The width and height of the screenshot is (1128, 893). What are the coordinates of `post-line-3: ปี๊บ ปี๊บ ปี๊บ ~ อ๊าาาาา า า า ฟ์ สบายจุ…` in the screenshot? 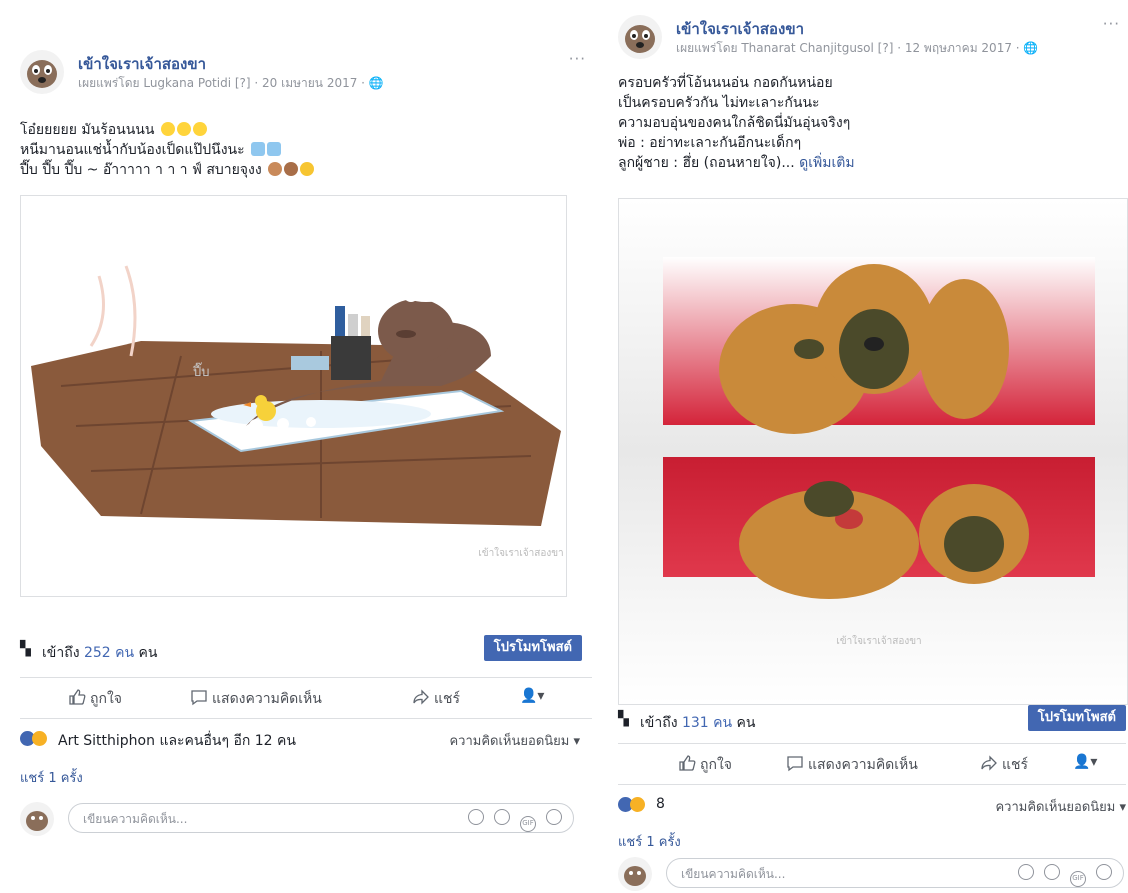 It's located at (141, 170).